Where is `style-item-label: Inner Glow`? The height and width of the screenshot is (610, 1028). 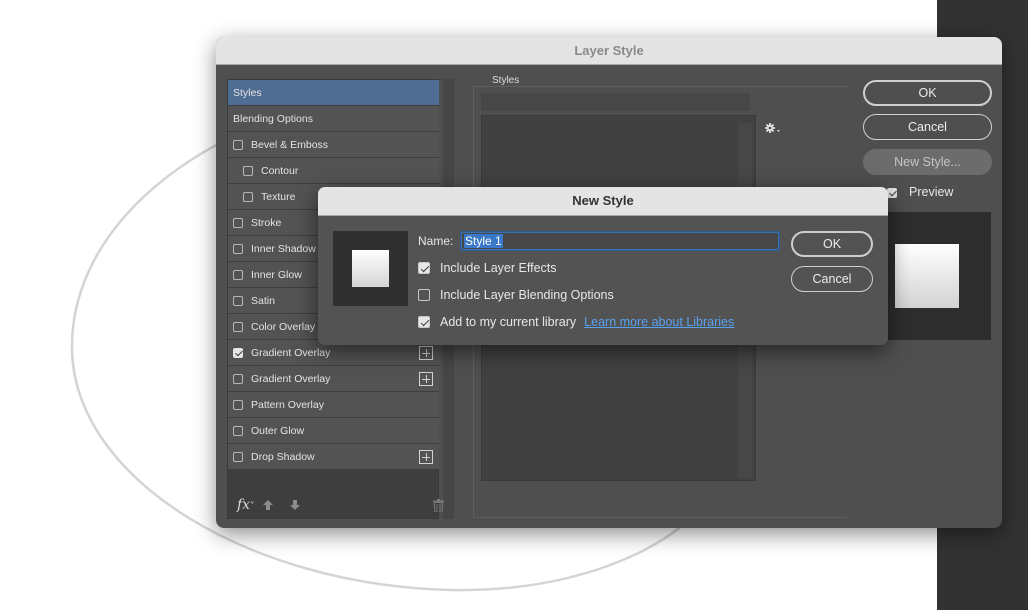 style-item-label: Inner Glow is located at coordinates (276, 275).